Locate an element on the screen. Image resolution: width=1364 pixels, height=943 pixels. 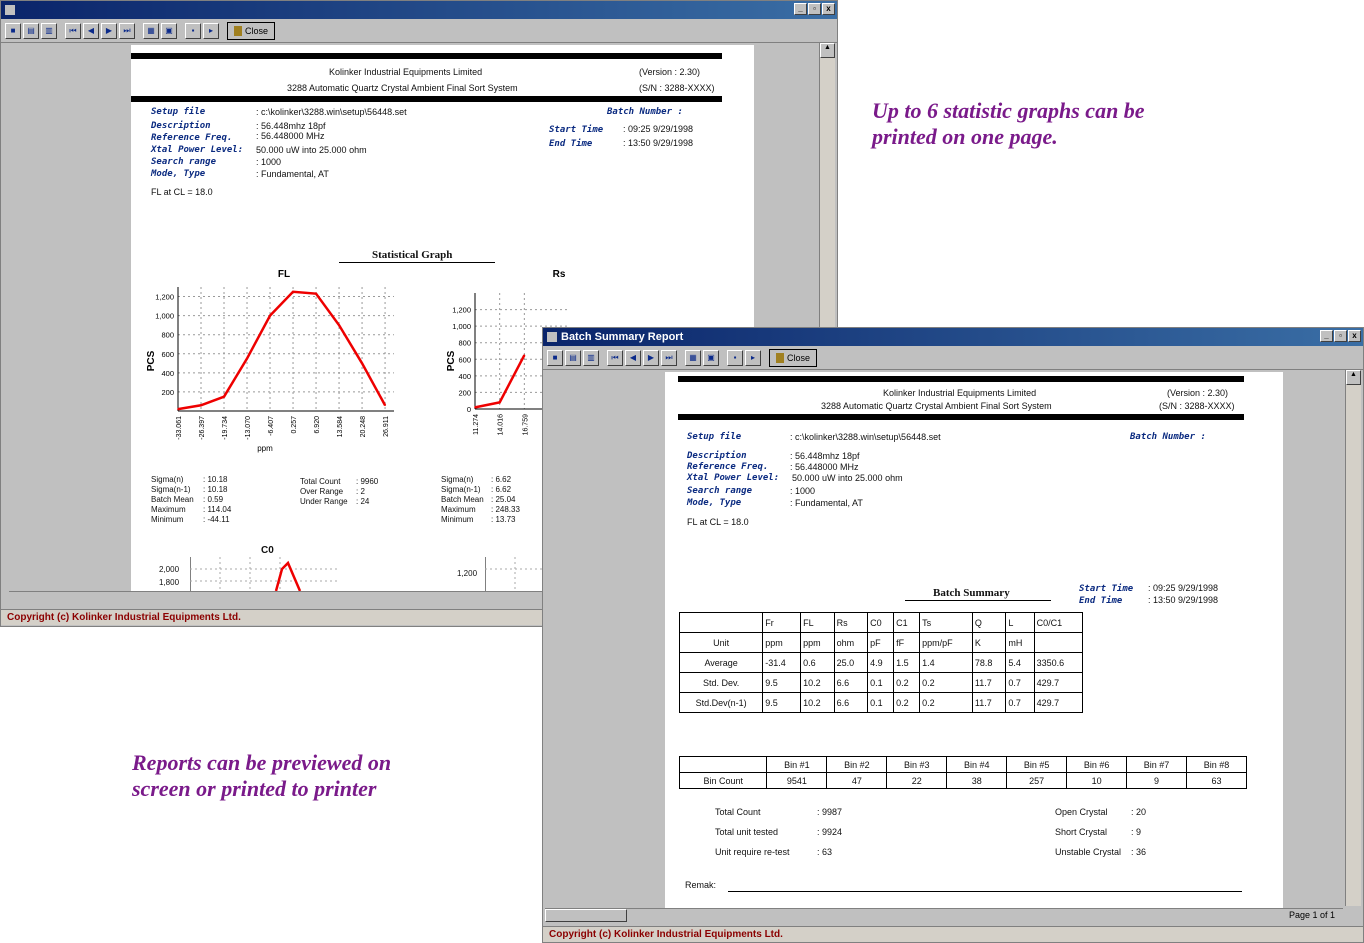
table-header-row: Fr FL Rs C0 C1 Ts Q L C0/C1 is located at coordinates (881, 622).